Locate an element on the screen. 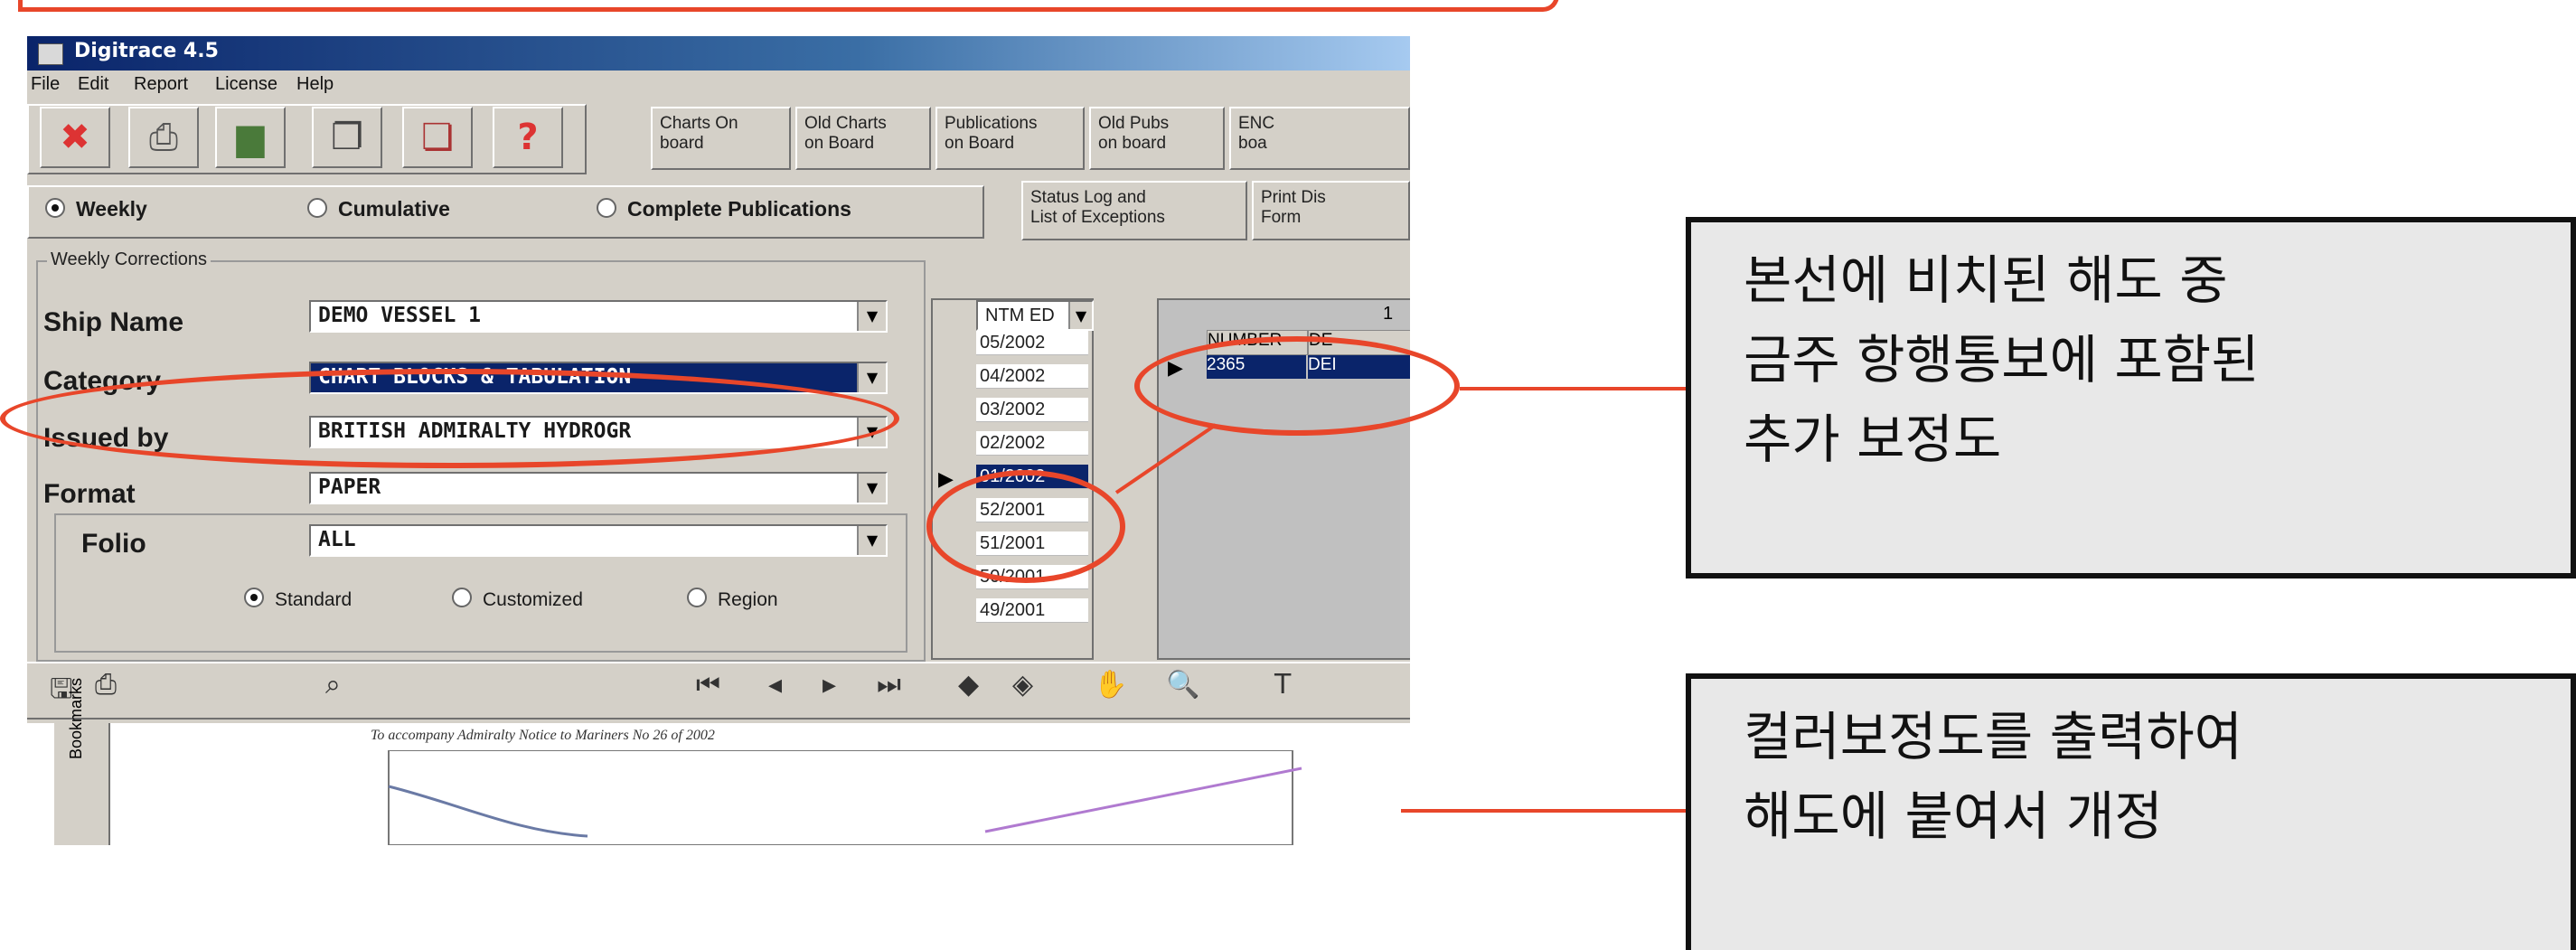 The image size is (2576, 950). callout1-line2: 금주 항행통보에 포함된 is located at coordinates (2002, 359).